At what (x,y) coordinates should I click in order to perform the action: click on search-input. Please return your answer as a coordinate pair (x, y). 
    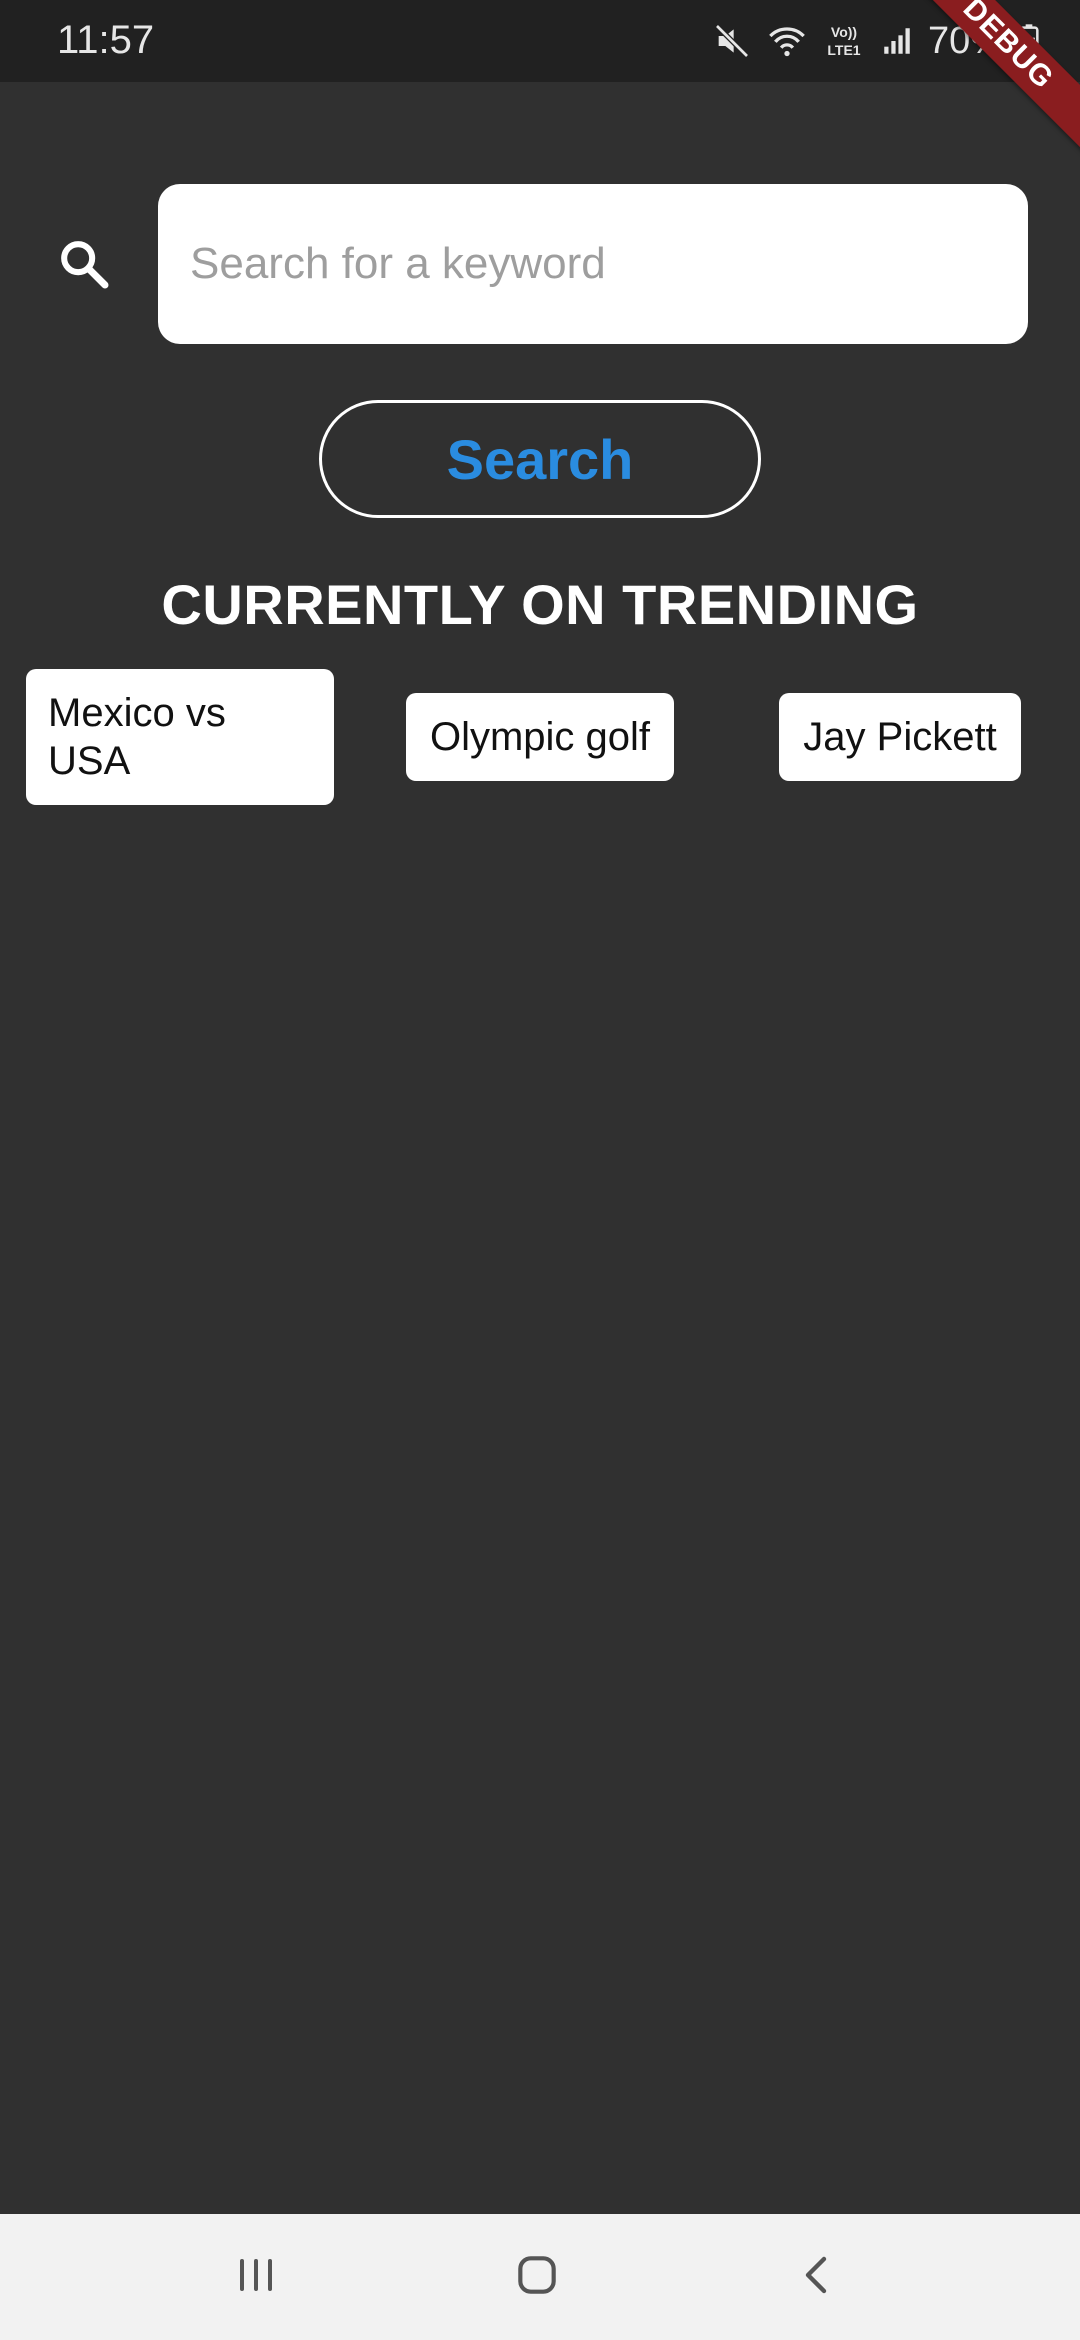
    Looking at the image, I should click on (593, 264).